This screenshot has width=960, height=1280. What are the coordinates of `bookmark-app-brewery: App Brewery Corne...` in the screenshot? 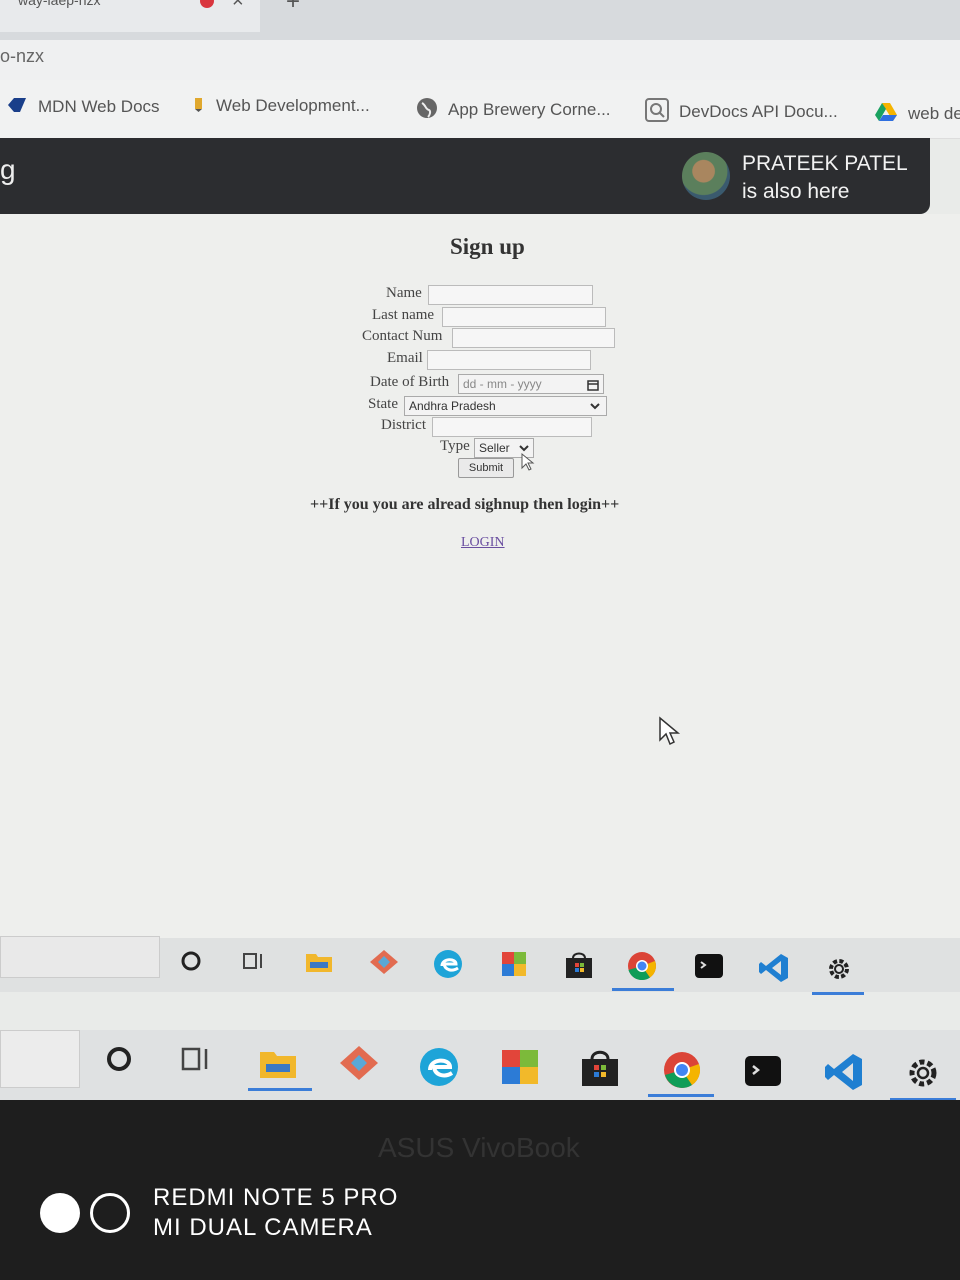 It's located at (513, 110).